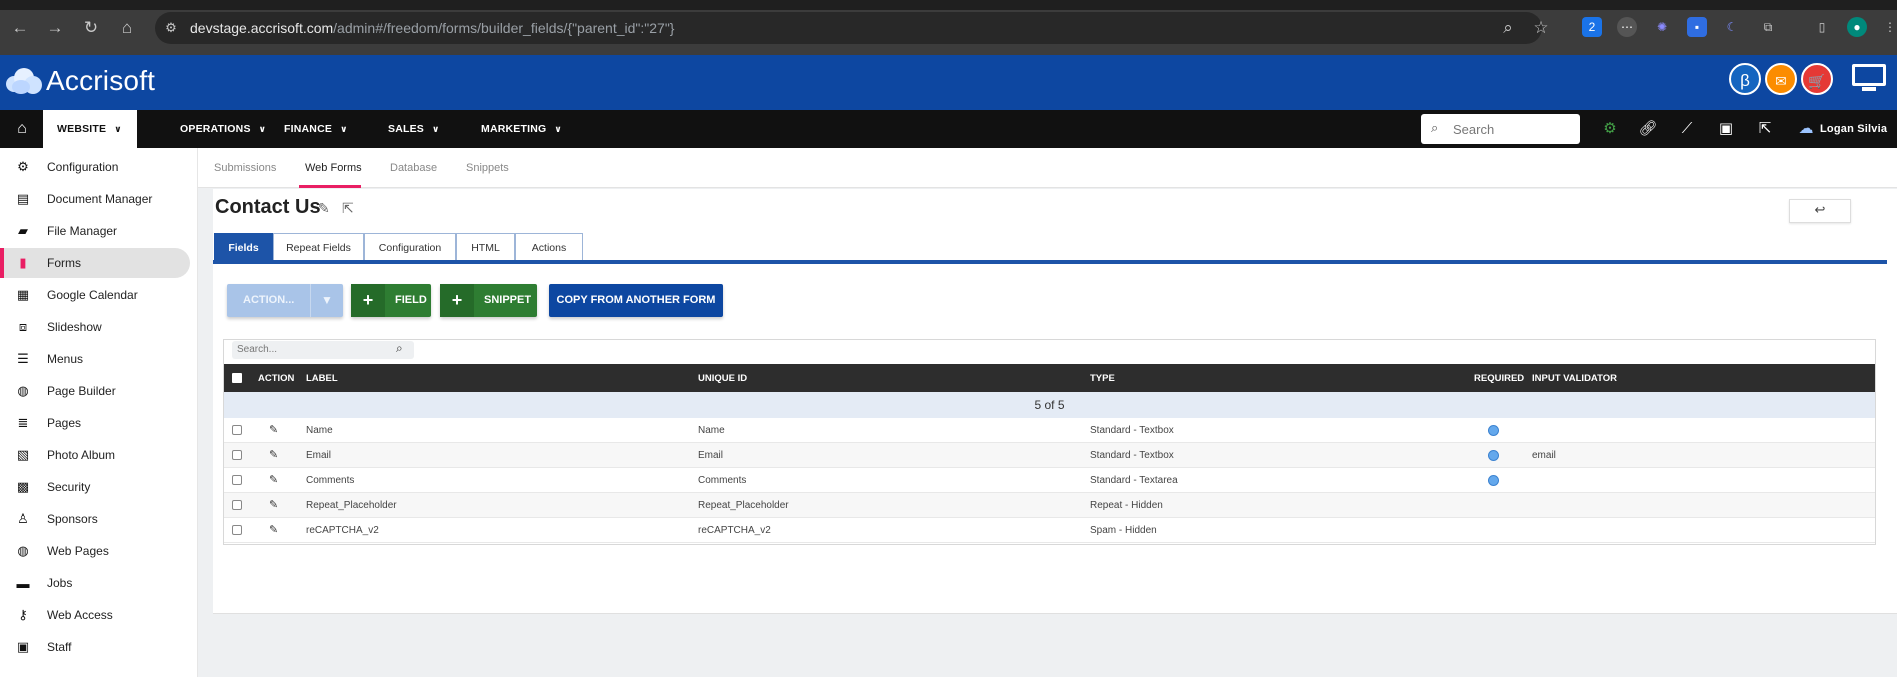  Describe the element at coordinates (223, 129) in the screenshot. I see `nav-operations: OPERATIONS ∨` at that location.